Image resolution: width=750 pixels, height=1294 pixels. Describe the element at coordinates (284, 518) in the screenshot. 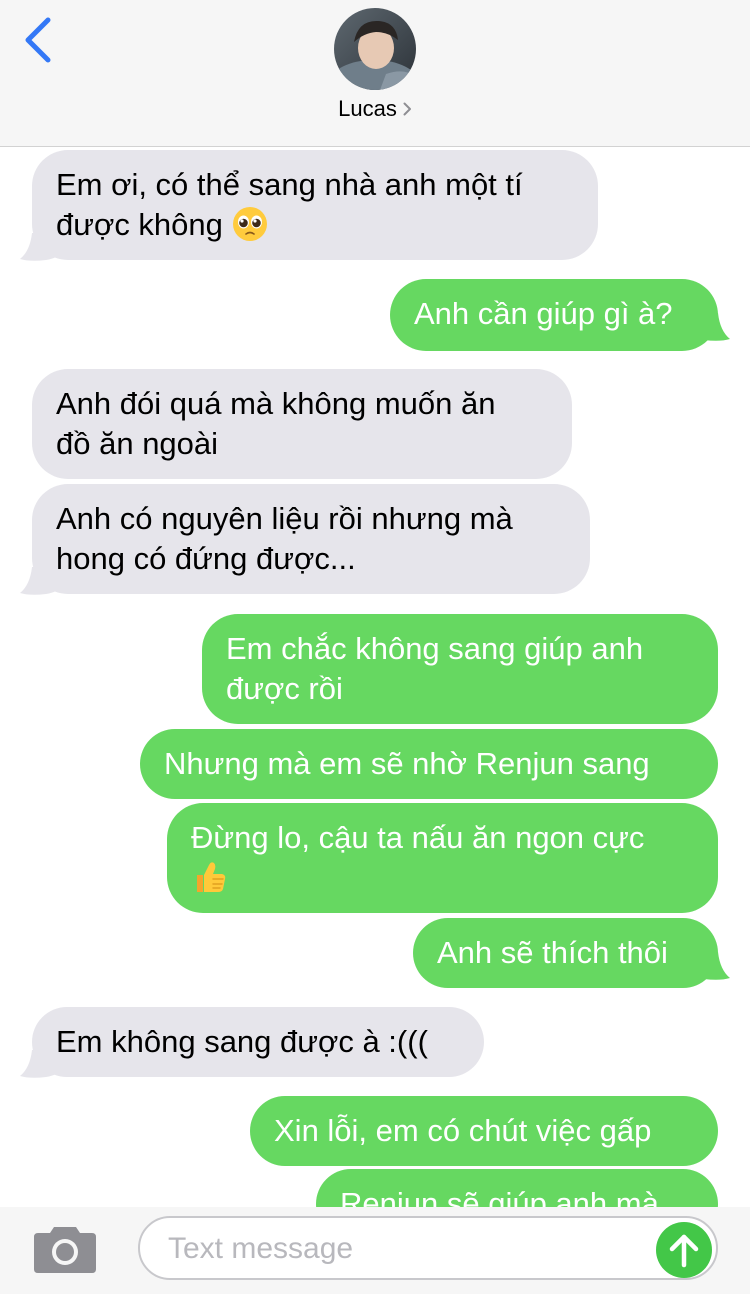

I see `message-line: Anh có nguyên liệu rồi nhưng mà` at that location.